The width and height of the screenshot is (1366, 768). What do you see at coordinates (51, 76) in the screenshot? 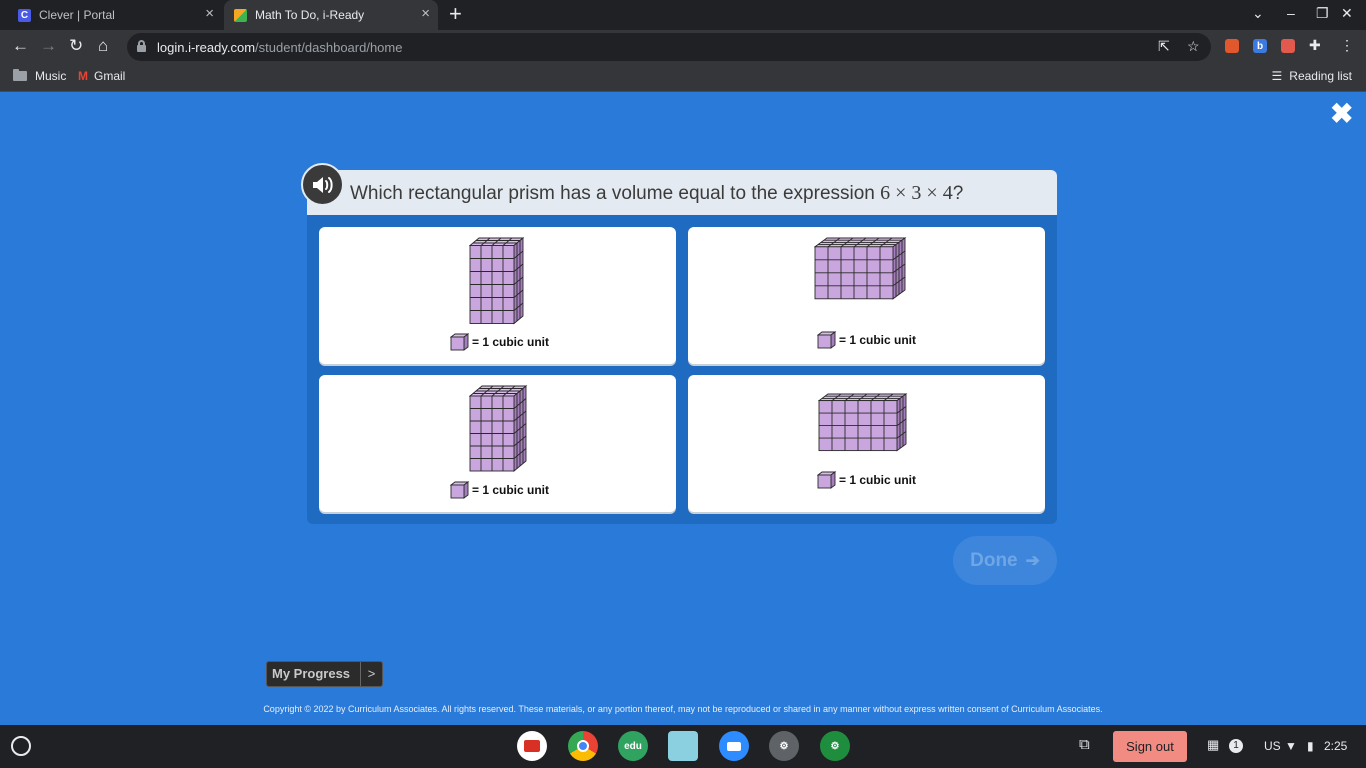
I see `bookmark-label: Music` at bounding box center [51, 76].